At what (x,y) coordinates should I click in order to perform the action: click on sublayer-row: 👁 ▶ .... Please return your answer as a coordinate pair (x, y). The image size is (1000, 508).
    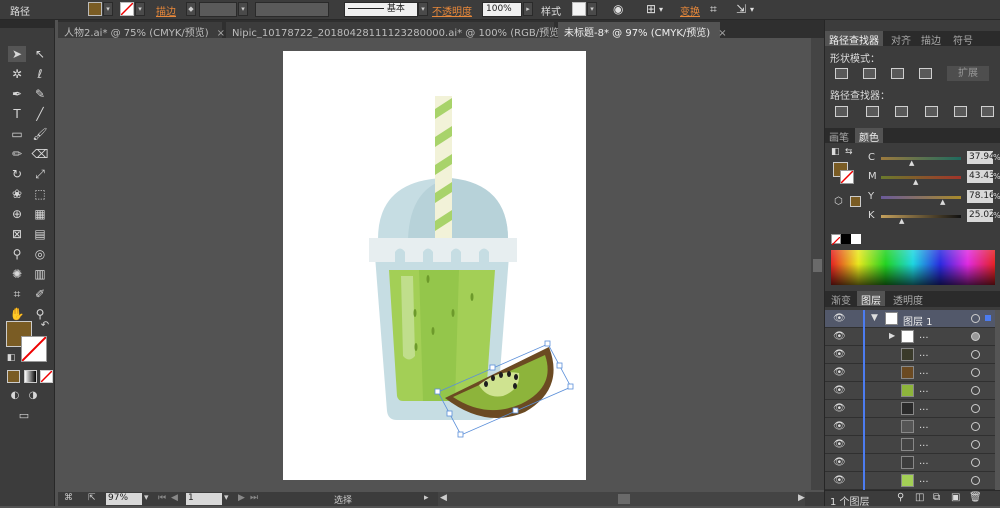
    Looking at the image, I should click on (910, 337).